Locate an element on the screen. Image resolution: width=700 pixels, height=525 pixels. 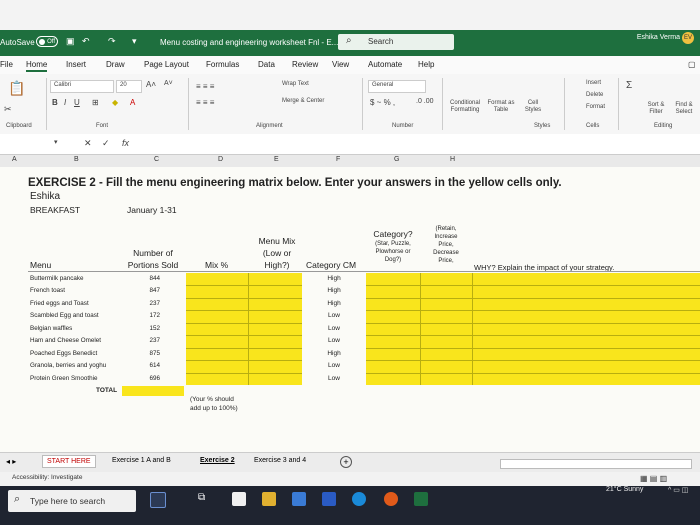
cancel-icon: ✕ is located at coordinates (88, 143).